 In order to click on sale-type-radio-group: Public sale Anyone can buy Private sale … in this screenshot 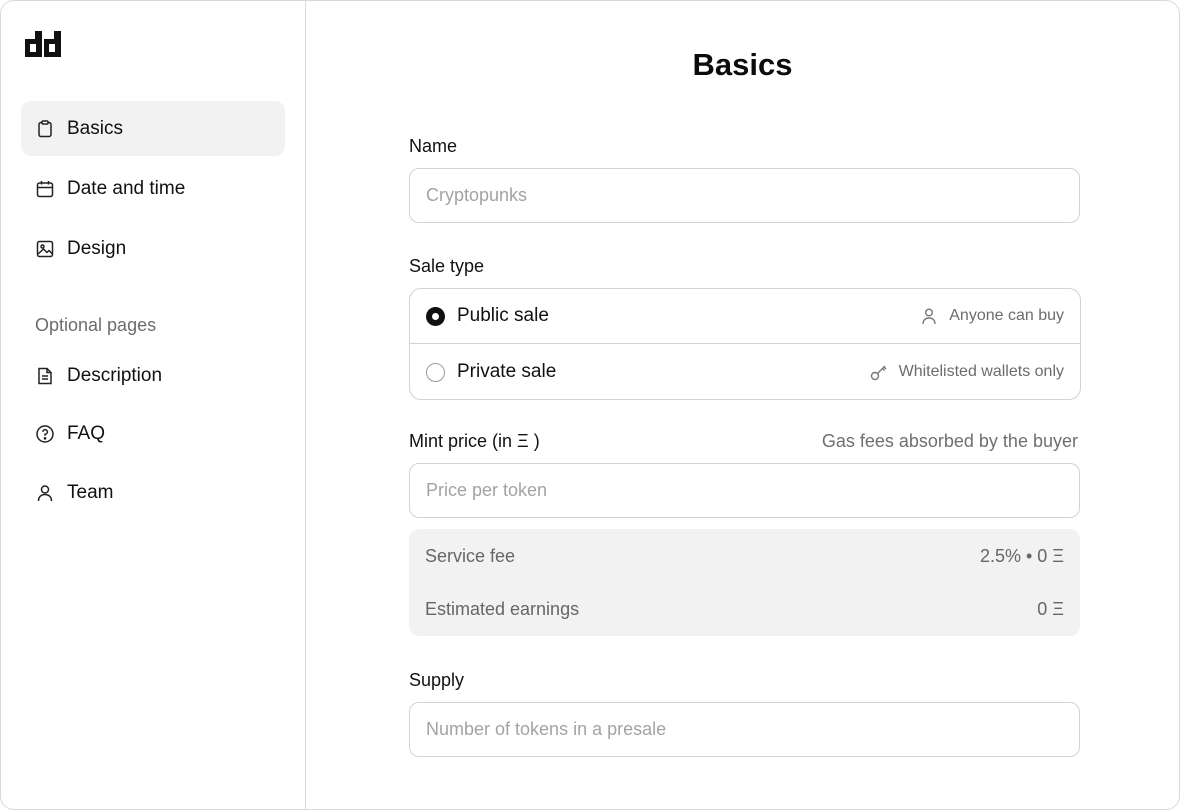, I will do `click(745, 344)`.